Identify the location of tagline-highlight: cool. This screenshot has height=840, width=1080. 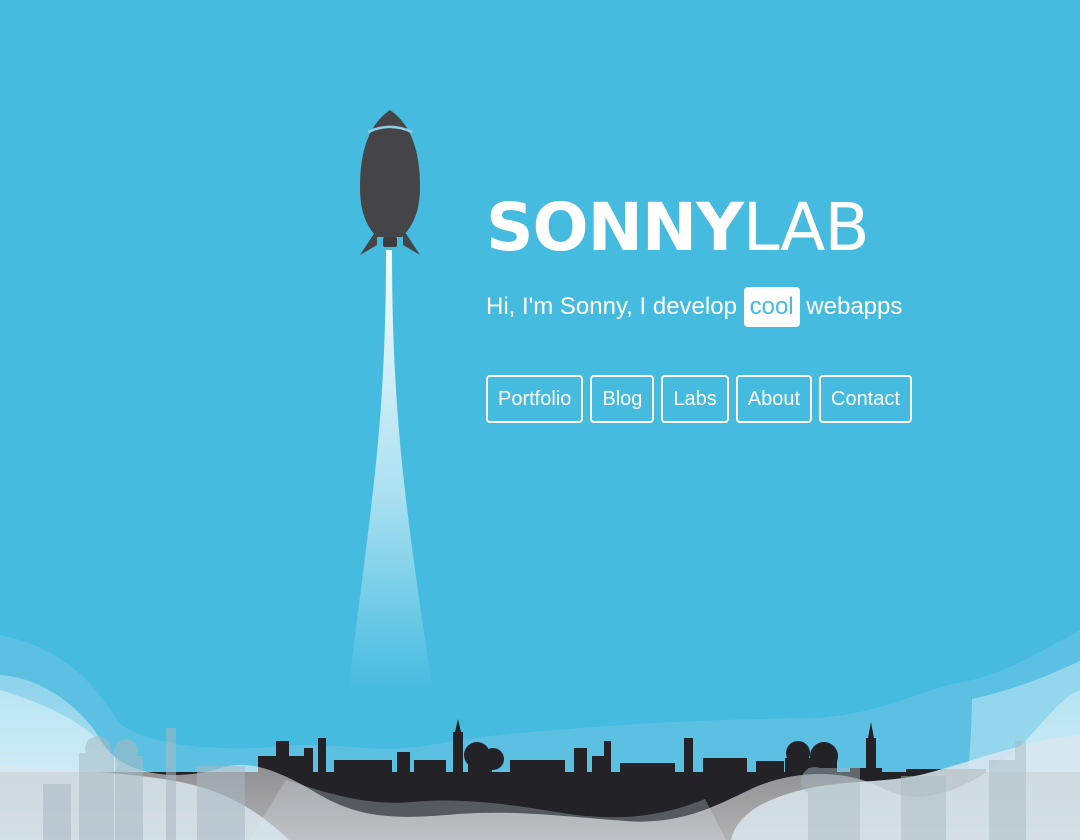
(771, 307).